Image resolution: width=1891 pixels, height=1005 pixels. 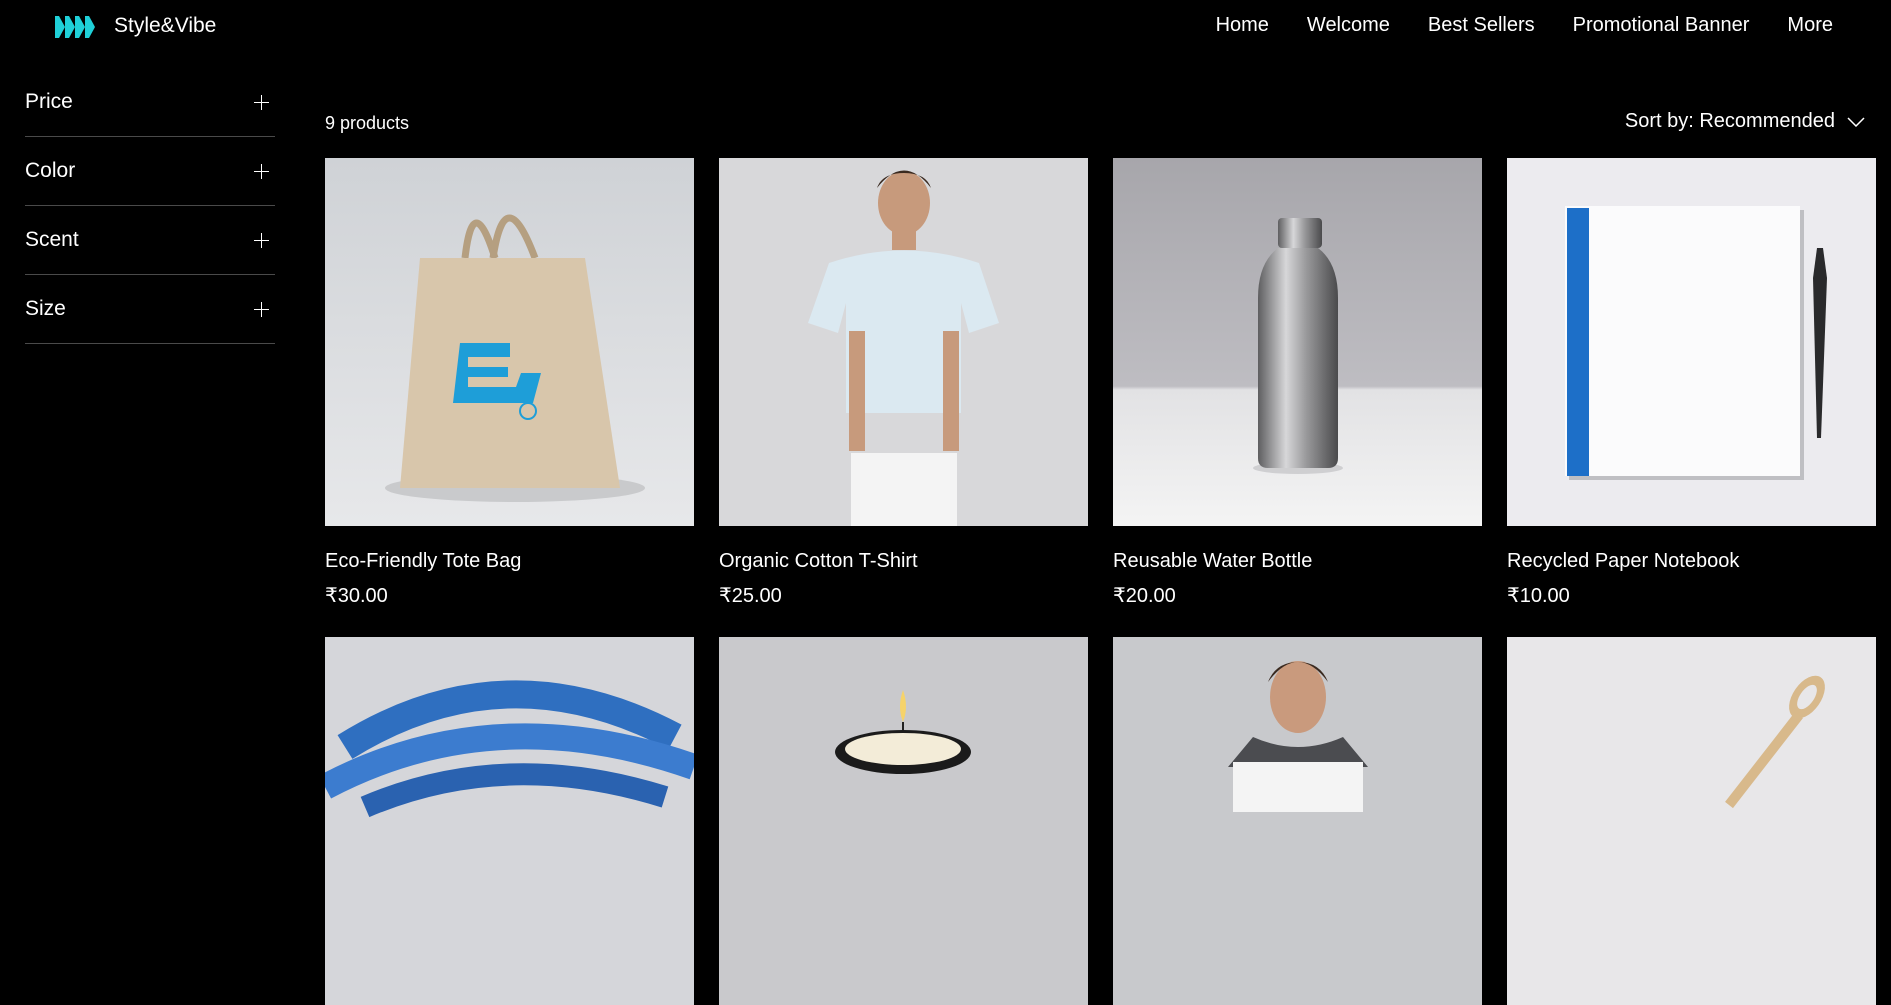 I want to click on filter-size: Size, so click(x=150, y=309).